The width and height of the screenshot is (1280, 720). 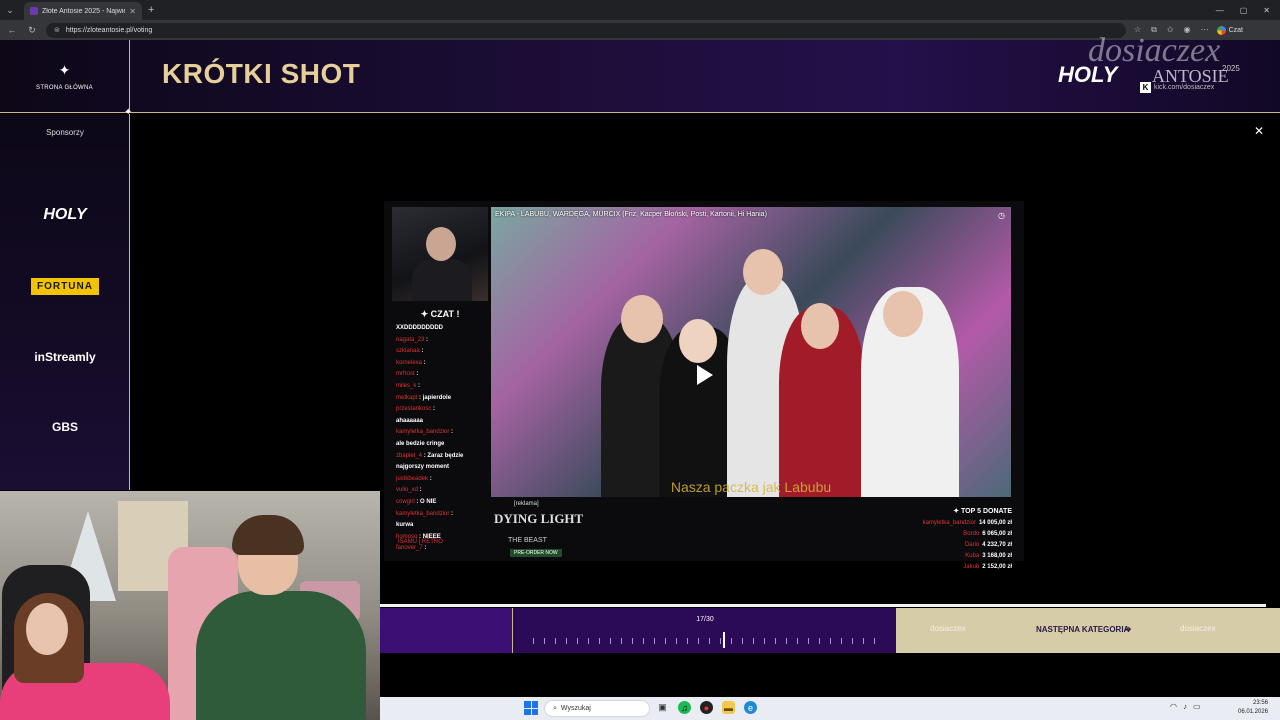 I want to click on ad-tag: [reklama], so click(x=526, y=504).